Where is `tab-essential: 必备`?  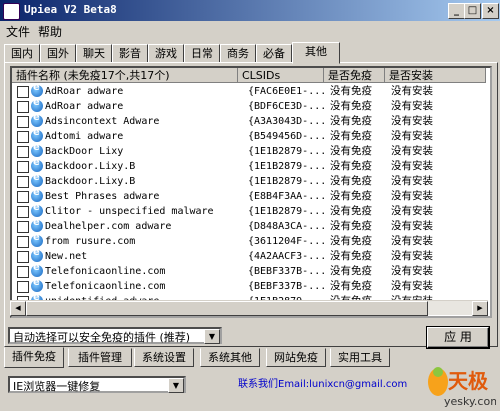 tab-essential: 必备 is located at coordinates (274, 53).